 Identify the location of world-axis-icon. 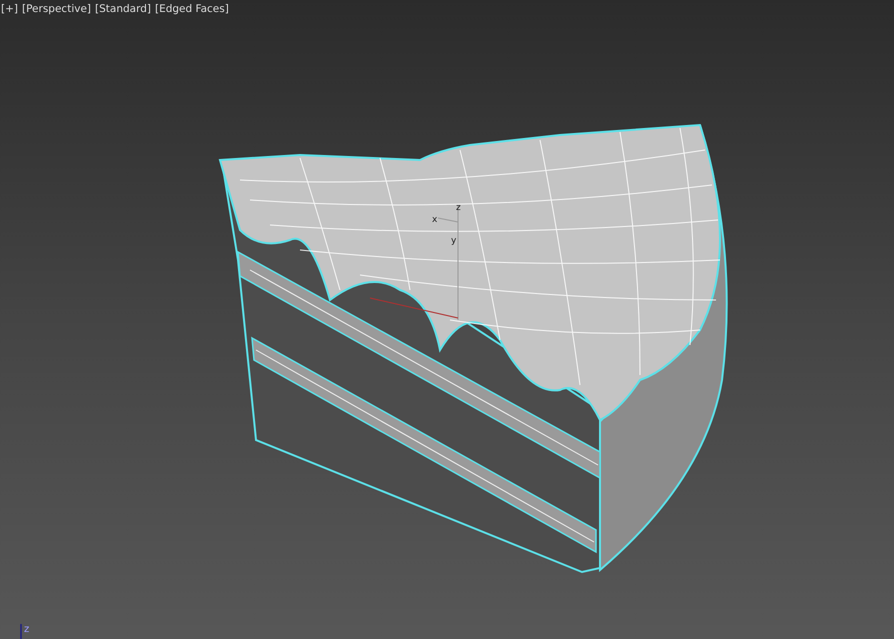
(21, 631).